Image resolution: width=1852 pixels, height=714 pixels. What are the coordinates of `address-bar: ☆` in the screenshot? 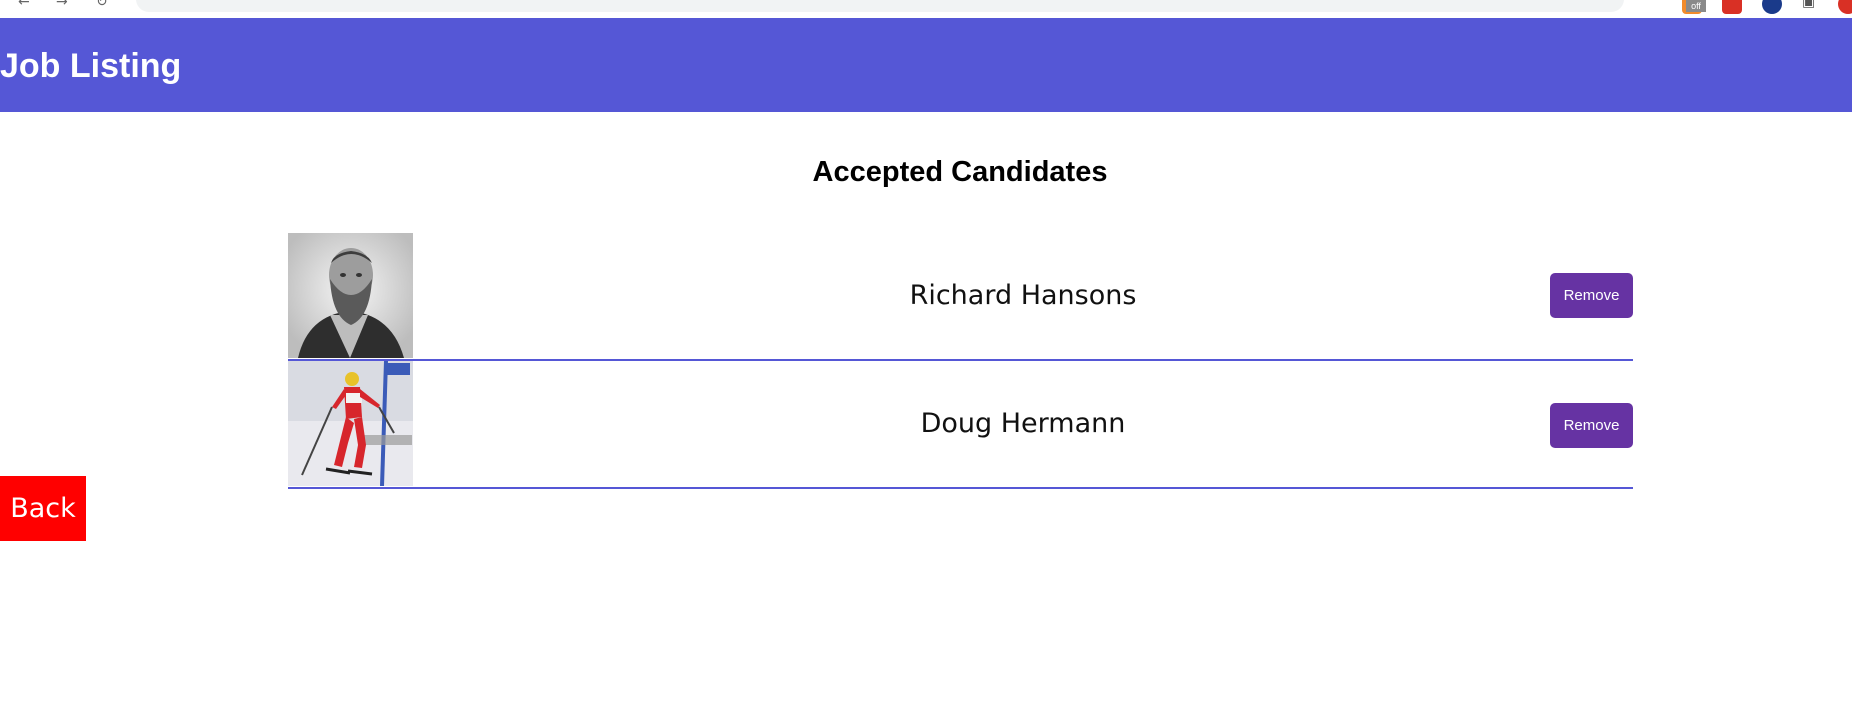 It's located at (880, 6).